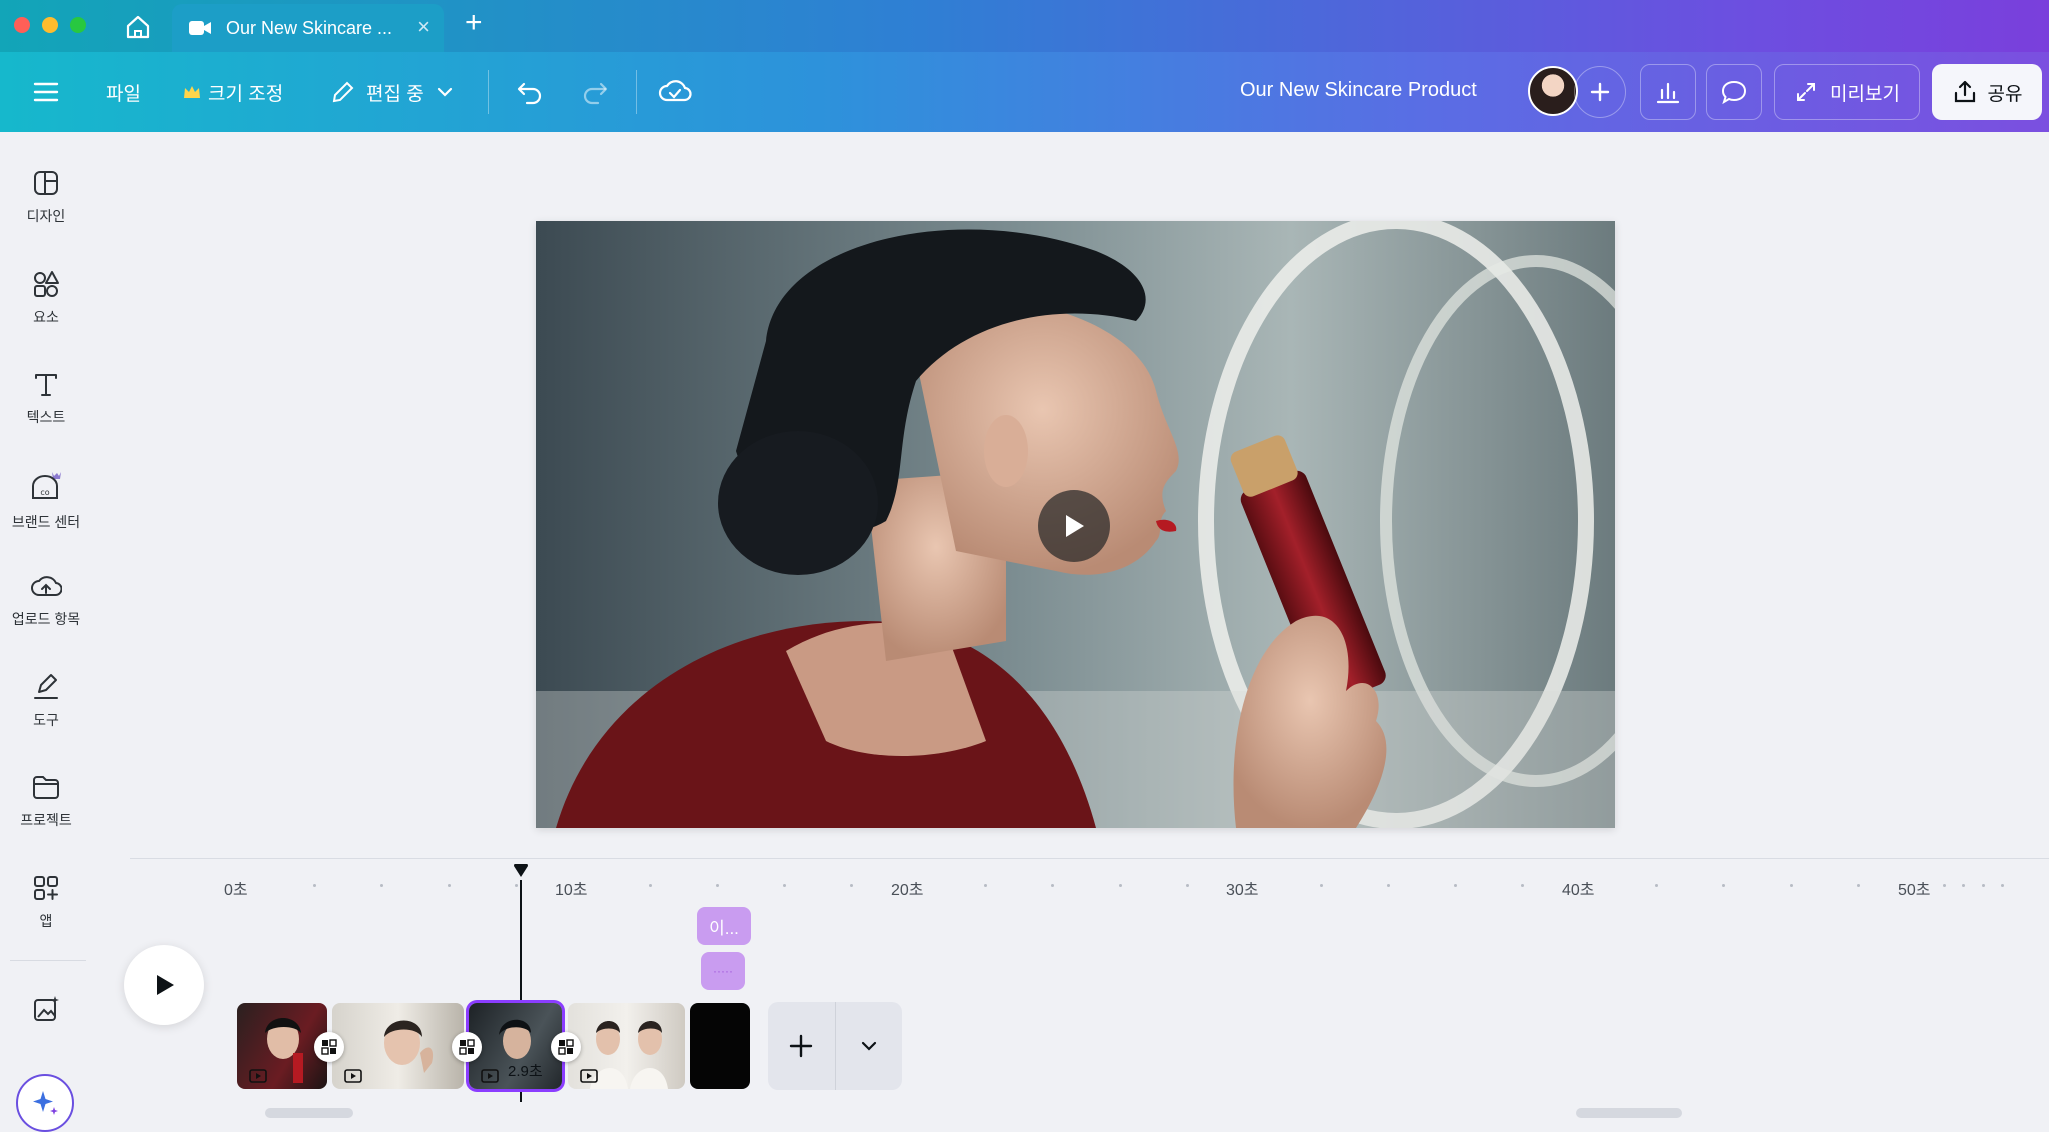 The image size is (2049, 1132). I want to click on audio-track-clip: ·····, so click(723, 971).